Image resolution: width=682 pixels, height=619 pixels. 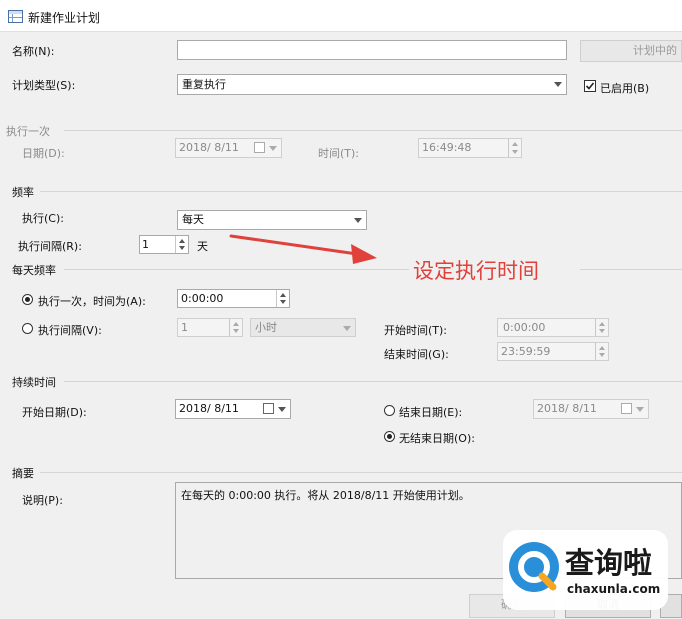 I want to click on start-date-picker: 2018/ 8/11, so click(x=233, y=409).